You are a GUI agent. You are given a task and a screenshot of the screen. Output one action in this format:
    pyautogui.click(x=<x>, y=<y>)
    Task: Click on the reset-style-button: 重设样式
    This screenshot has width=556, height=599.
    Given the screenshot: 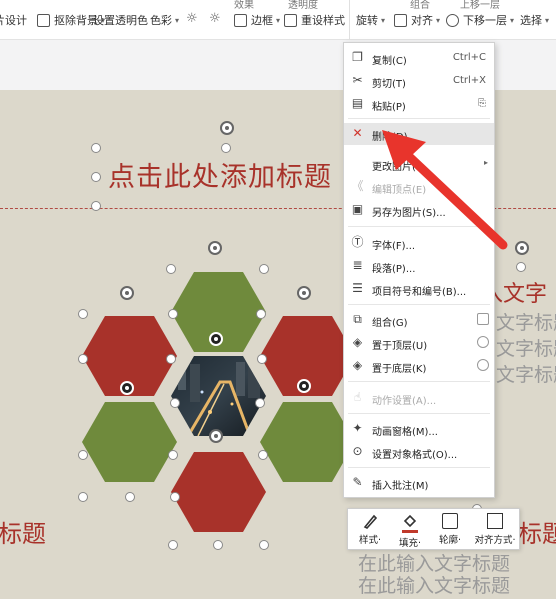 What is the action you would take?
    pyautogui.click(x=314, y=20)
    